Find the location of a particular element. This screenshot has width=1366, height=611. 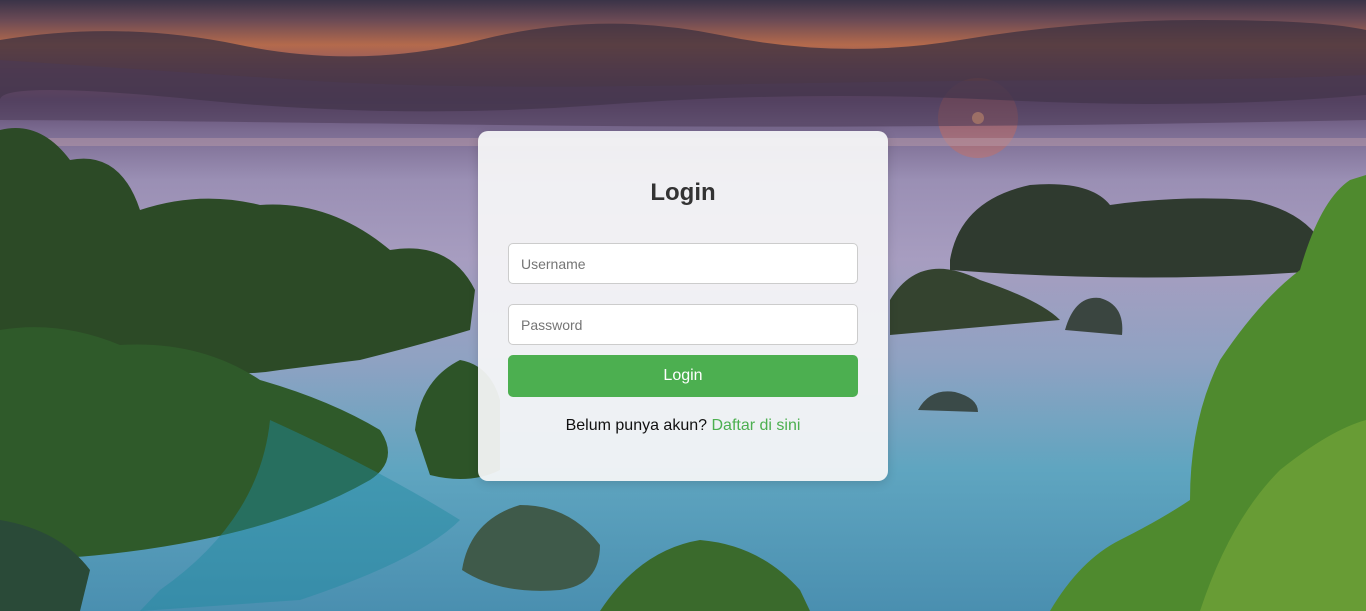

username-input is located at coordinates (683, 263).